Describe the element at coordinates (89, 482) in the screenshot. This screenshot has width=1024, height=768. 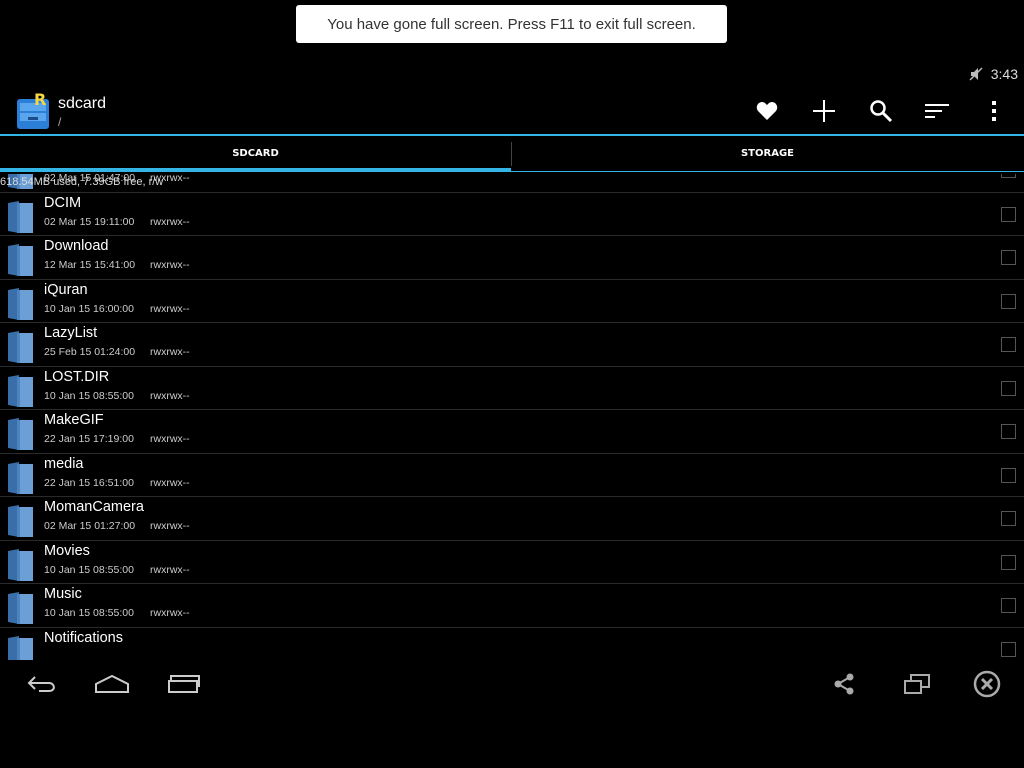
I see `file-date: 22 Jan 15 16:51:00` at that location.